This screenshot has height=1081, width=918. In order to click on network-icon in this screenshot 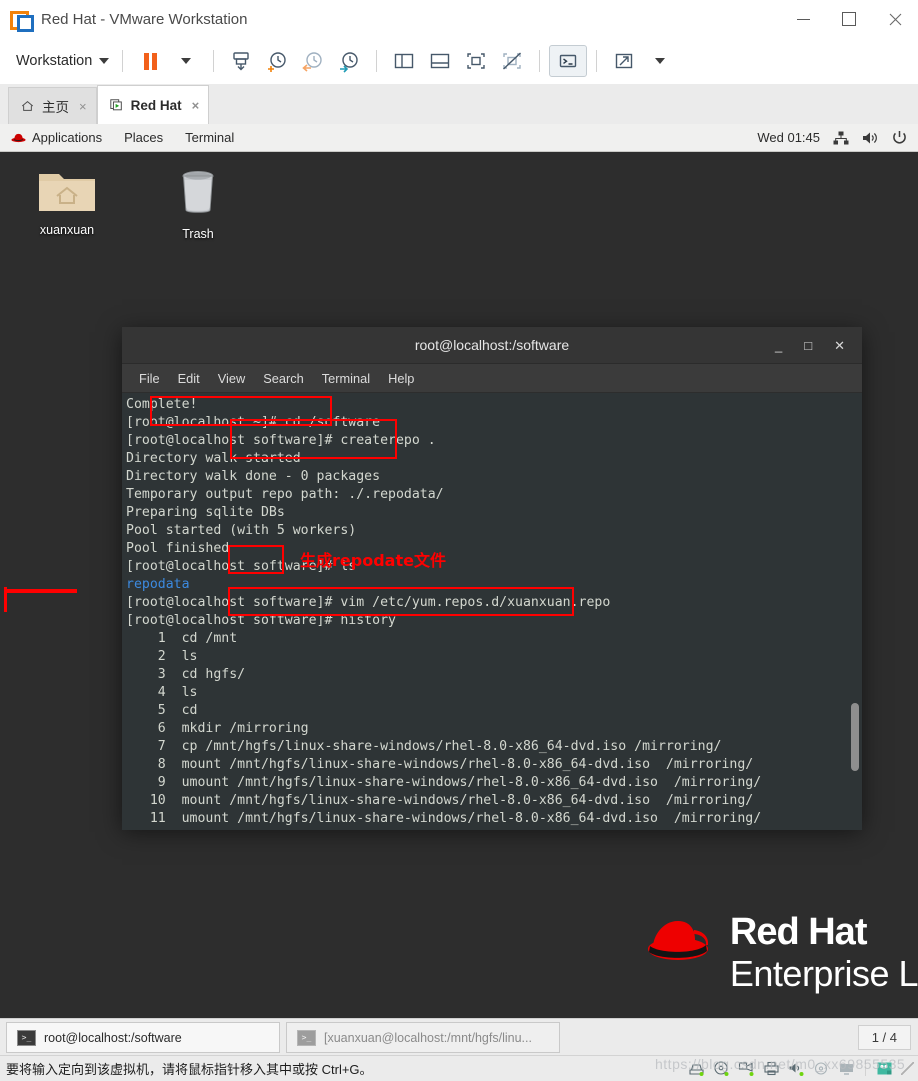, I will do `click(841, 138)`.